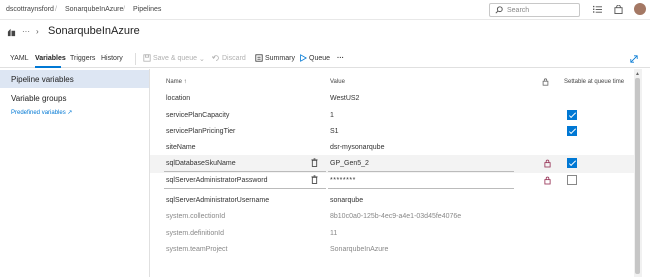  Describe the element at coordinates (597, 9) in the screenshot. I see `task-list-icon` at that location.